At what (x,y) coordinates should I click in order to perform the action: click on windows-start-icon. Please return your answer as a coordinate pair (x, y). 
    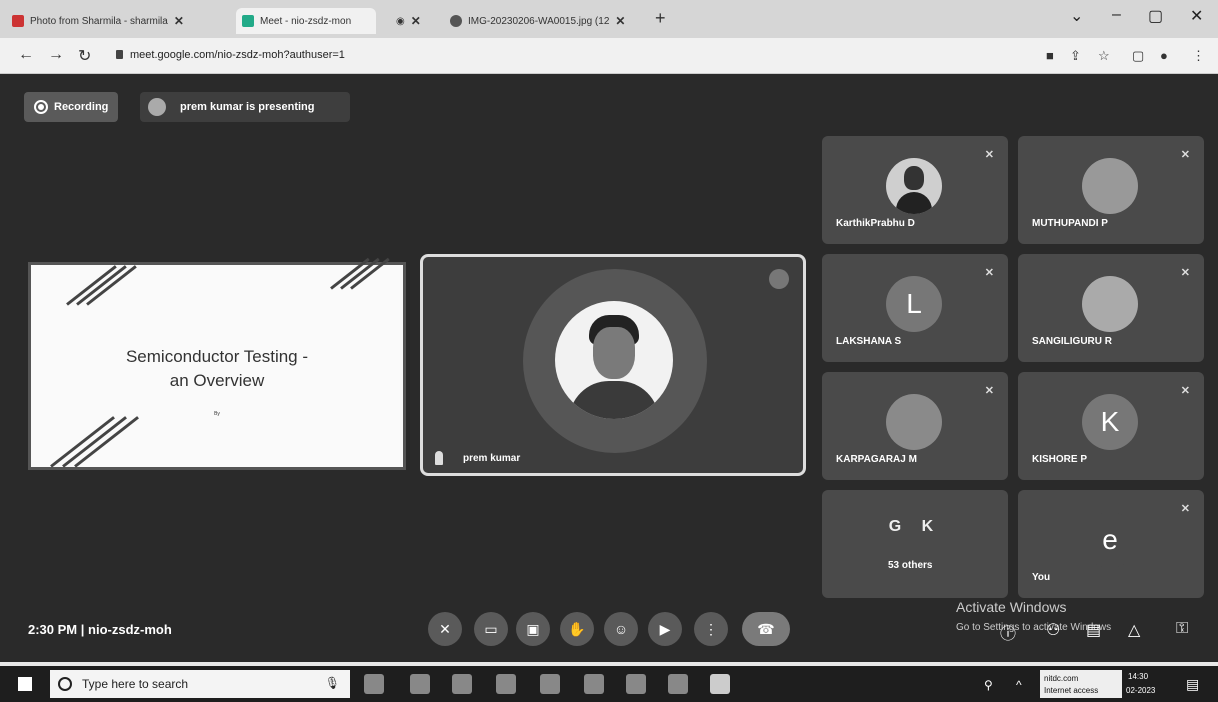
    Looking at the image, I should click on (25, 684).